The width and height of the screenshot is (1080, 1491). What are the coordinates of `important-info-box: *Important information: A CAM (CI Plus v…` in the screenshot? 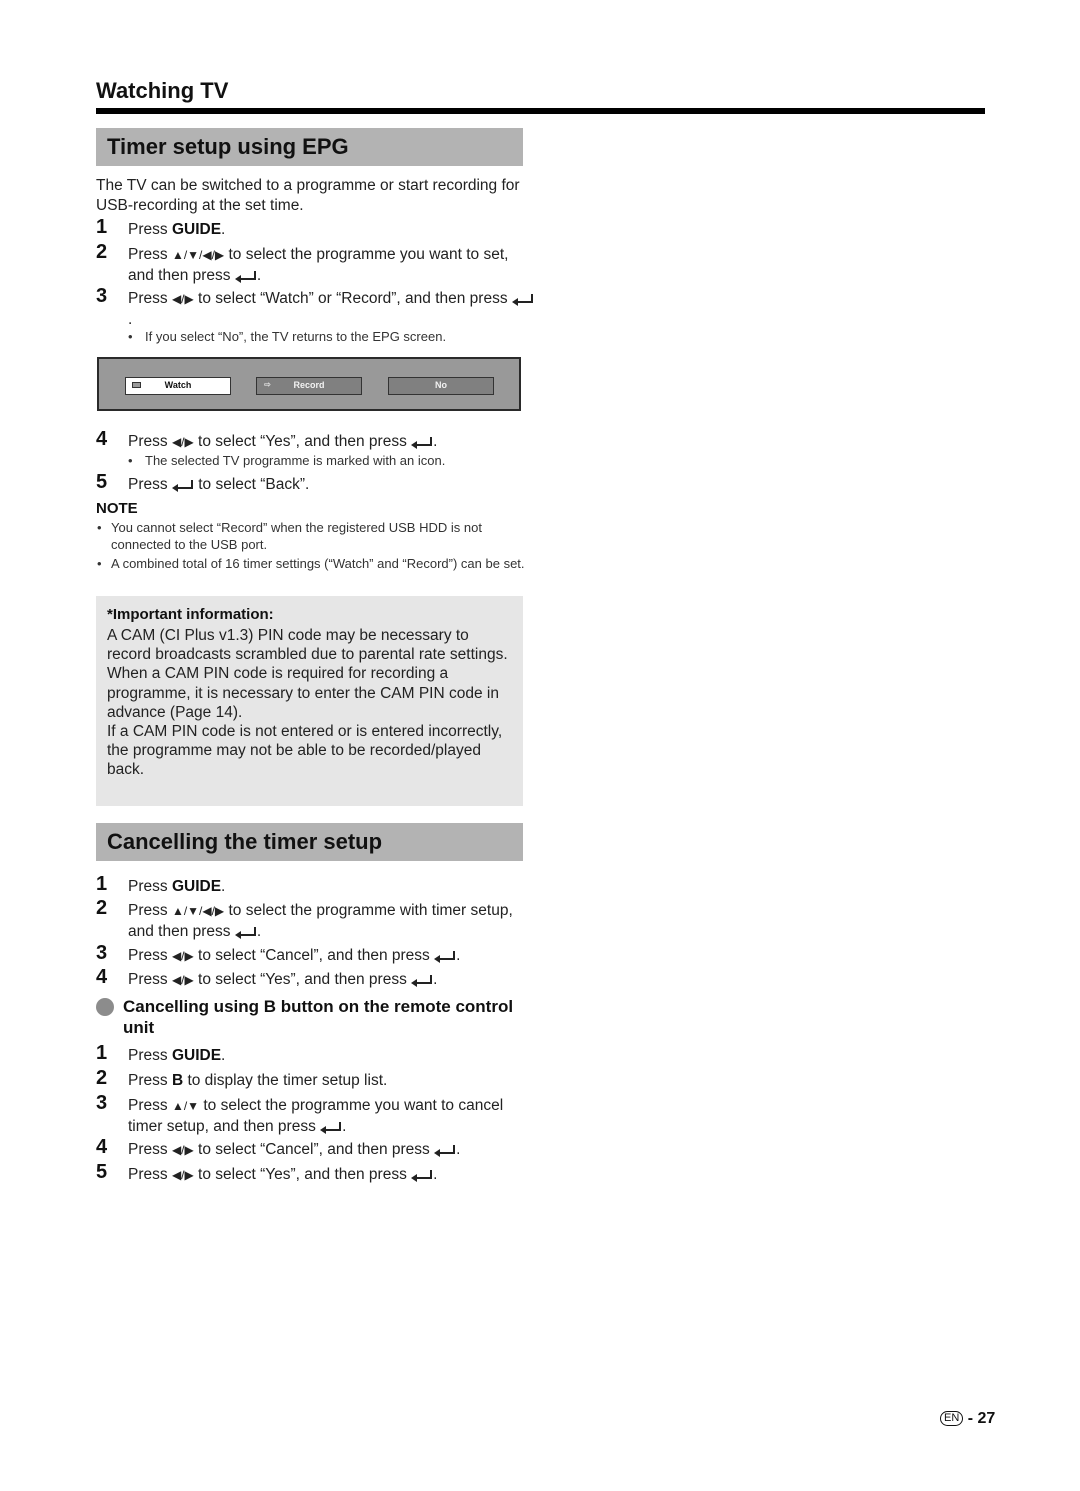 It's located at (309, 701).